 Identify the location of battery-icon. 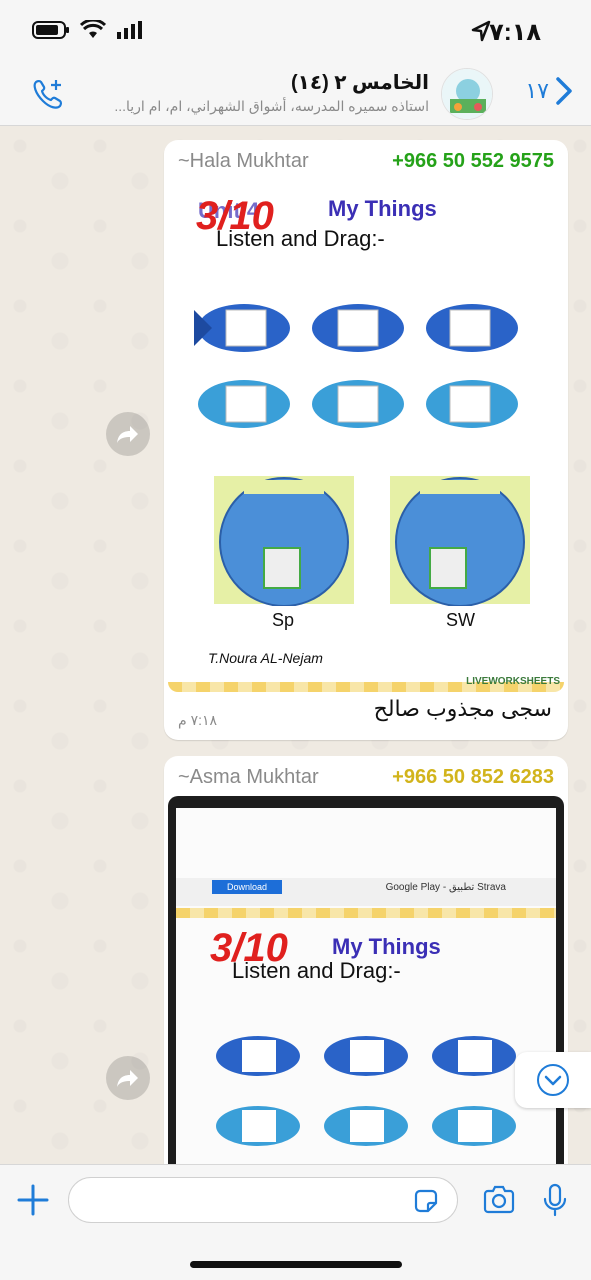
(50, 30).